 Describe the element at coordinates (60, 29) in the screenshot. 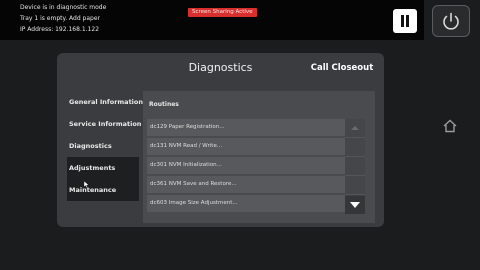

I see `status-ip-address: IP Address: 192.168.1.122` at that location.